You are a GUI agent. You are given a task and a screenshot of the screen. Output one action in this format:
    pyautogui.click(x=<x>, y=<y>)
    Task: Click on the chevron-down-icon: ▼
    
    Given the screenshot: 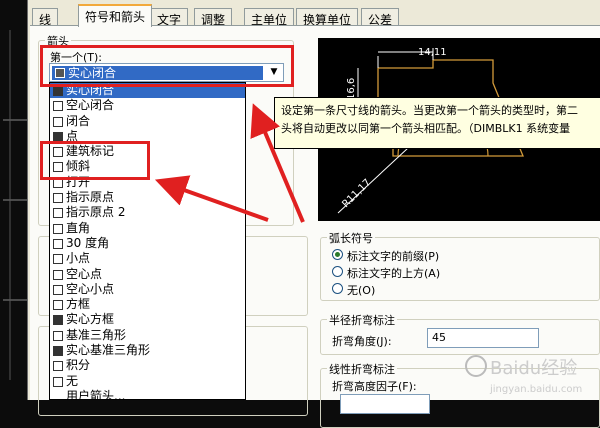 What is the action you would take?
    pyautogui.click(x=274, y=72)
    